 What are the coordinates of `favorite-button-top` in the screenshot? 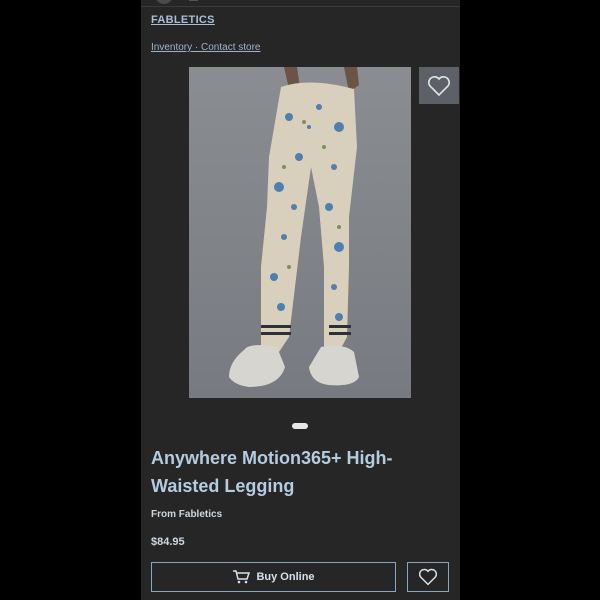 It's located at (439, 85).